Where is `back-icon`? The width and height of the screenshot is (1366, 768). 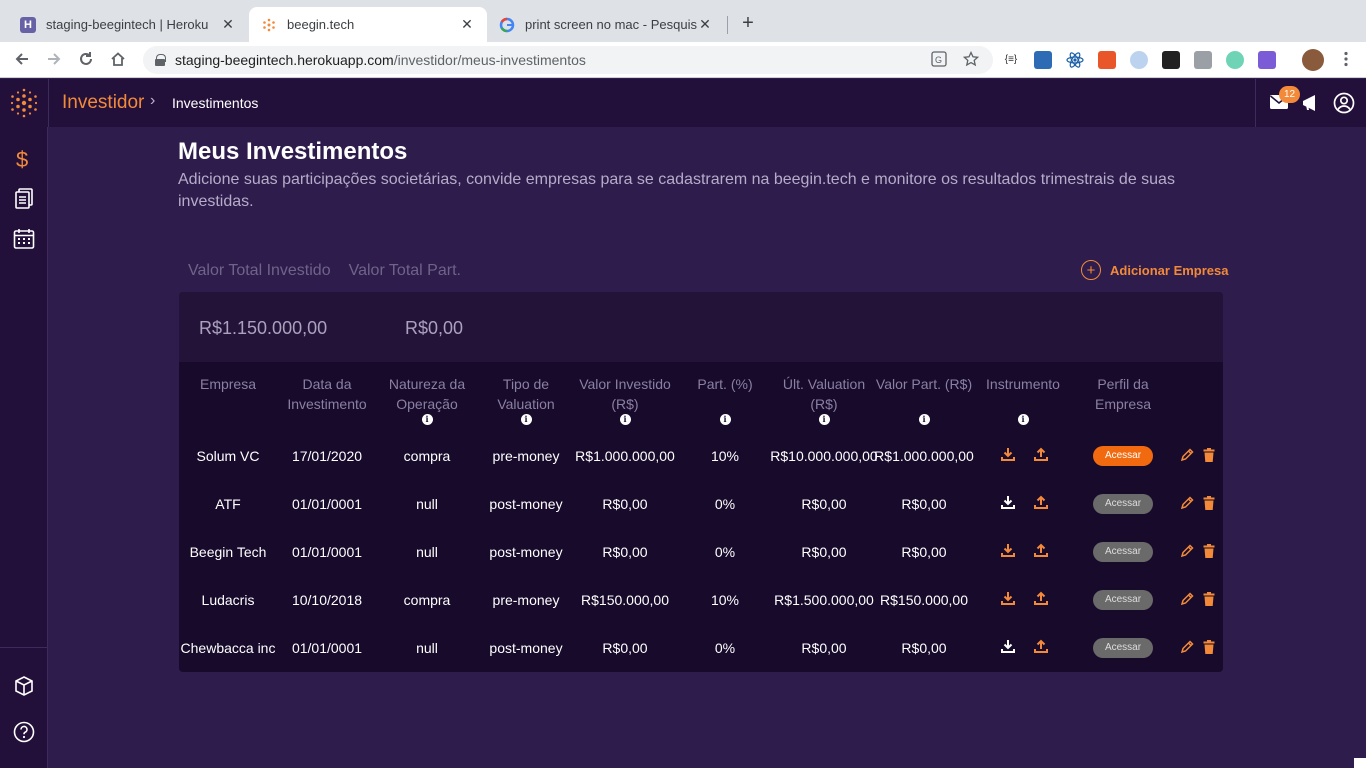
back-icon is located at coordinates (22, 60).